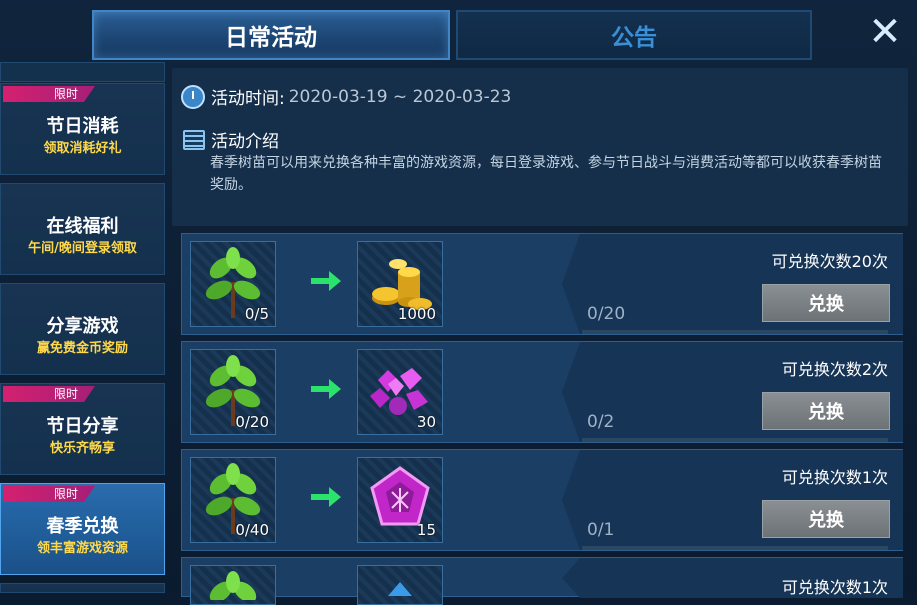 This screenshot has height=605, width=917. I want to click on sidebar-item-online-bonus: 在线福利 午间/晚间登录领取, so click(82, 229).